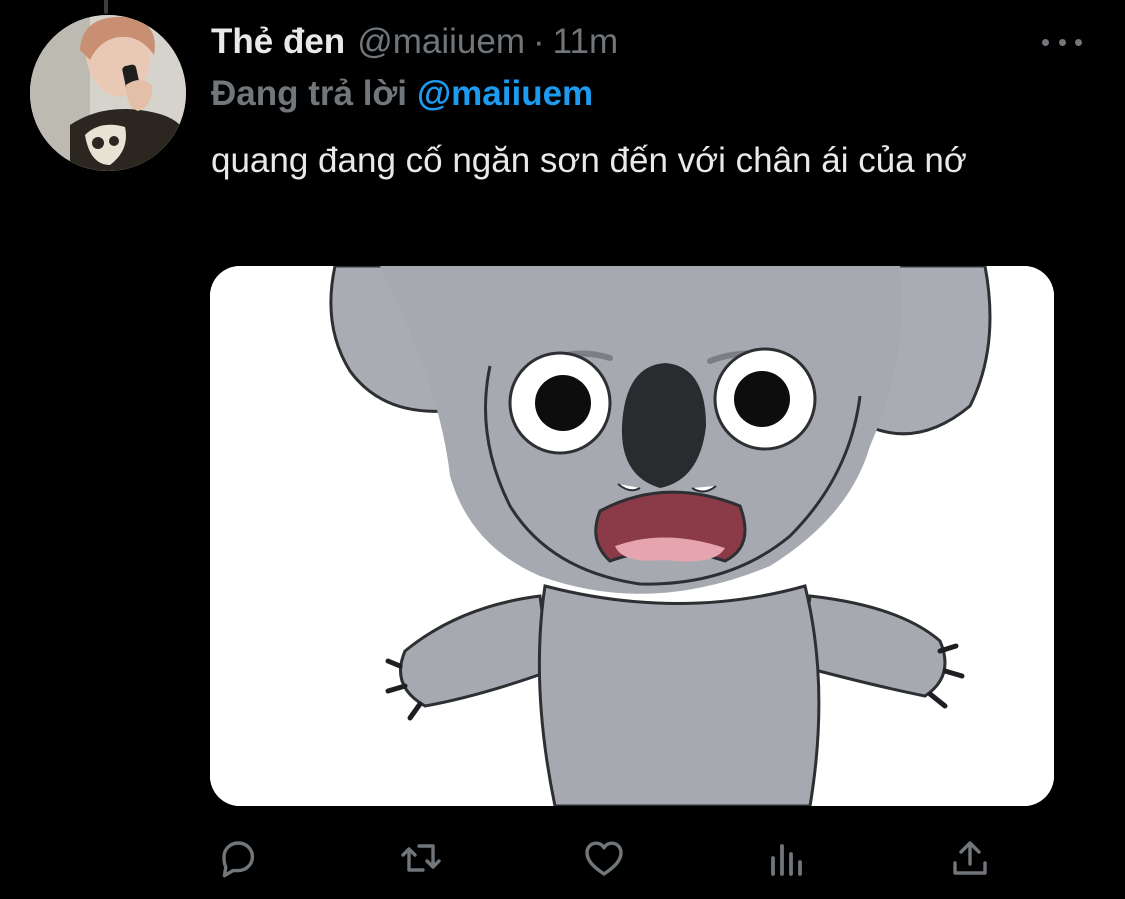  I want to click on replying-to: Đang trả lời @maiiuem, so click(402, 94).